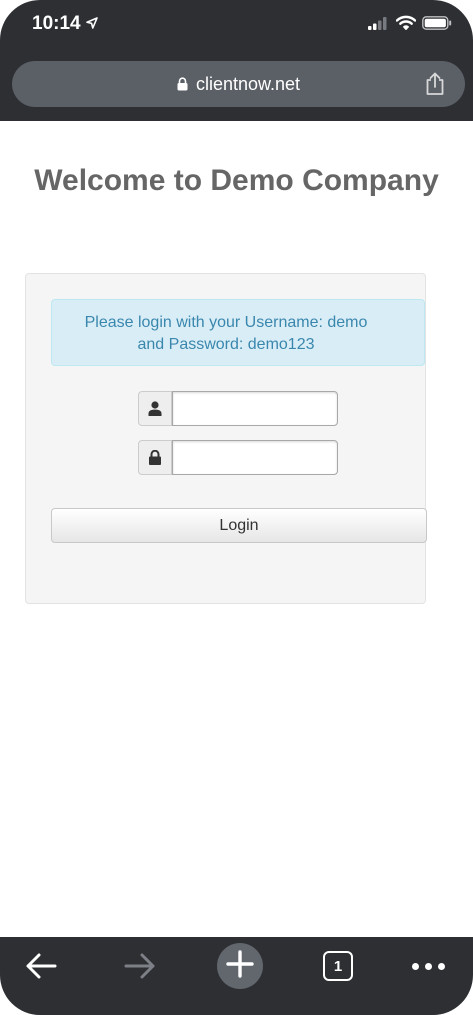  What do you see at coordinates (140, 966) in the screenshot?
I see `forward-arrow-icon` at bounding box center [140, 966].